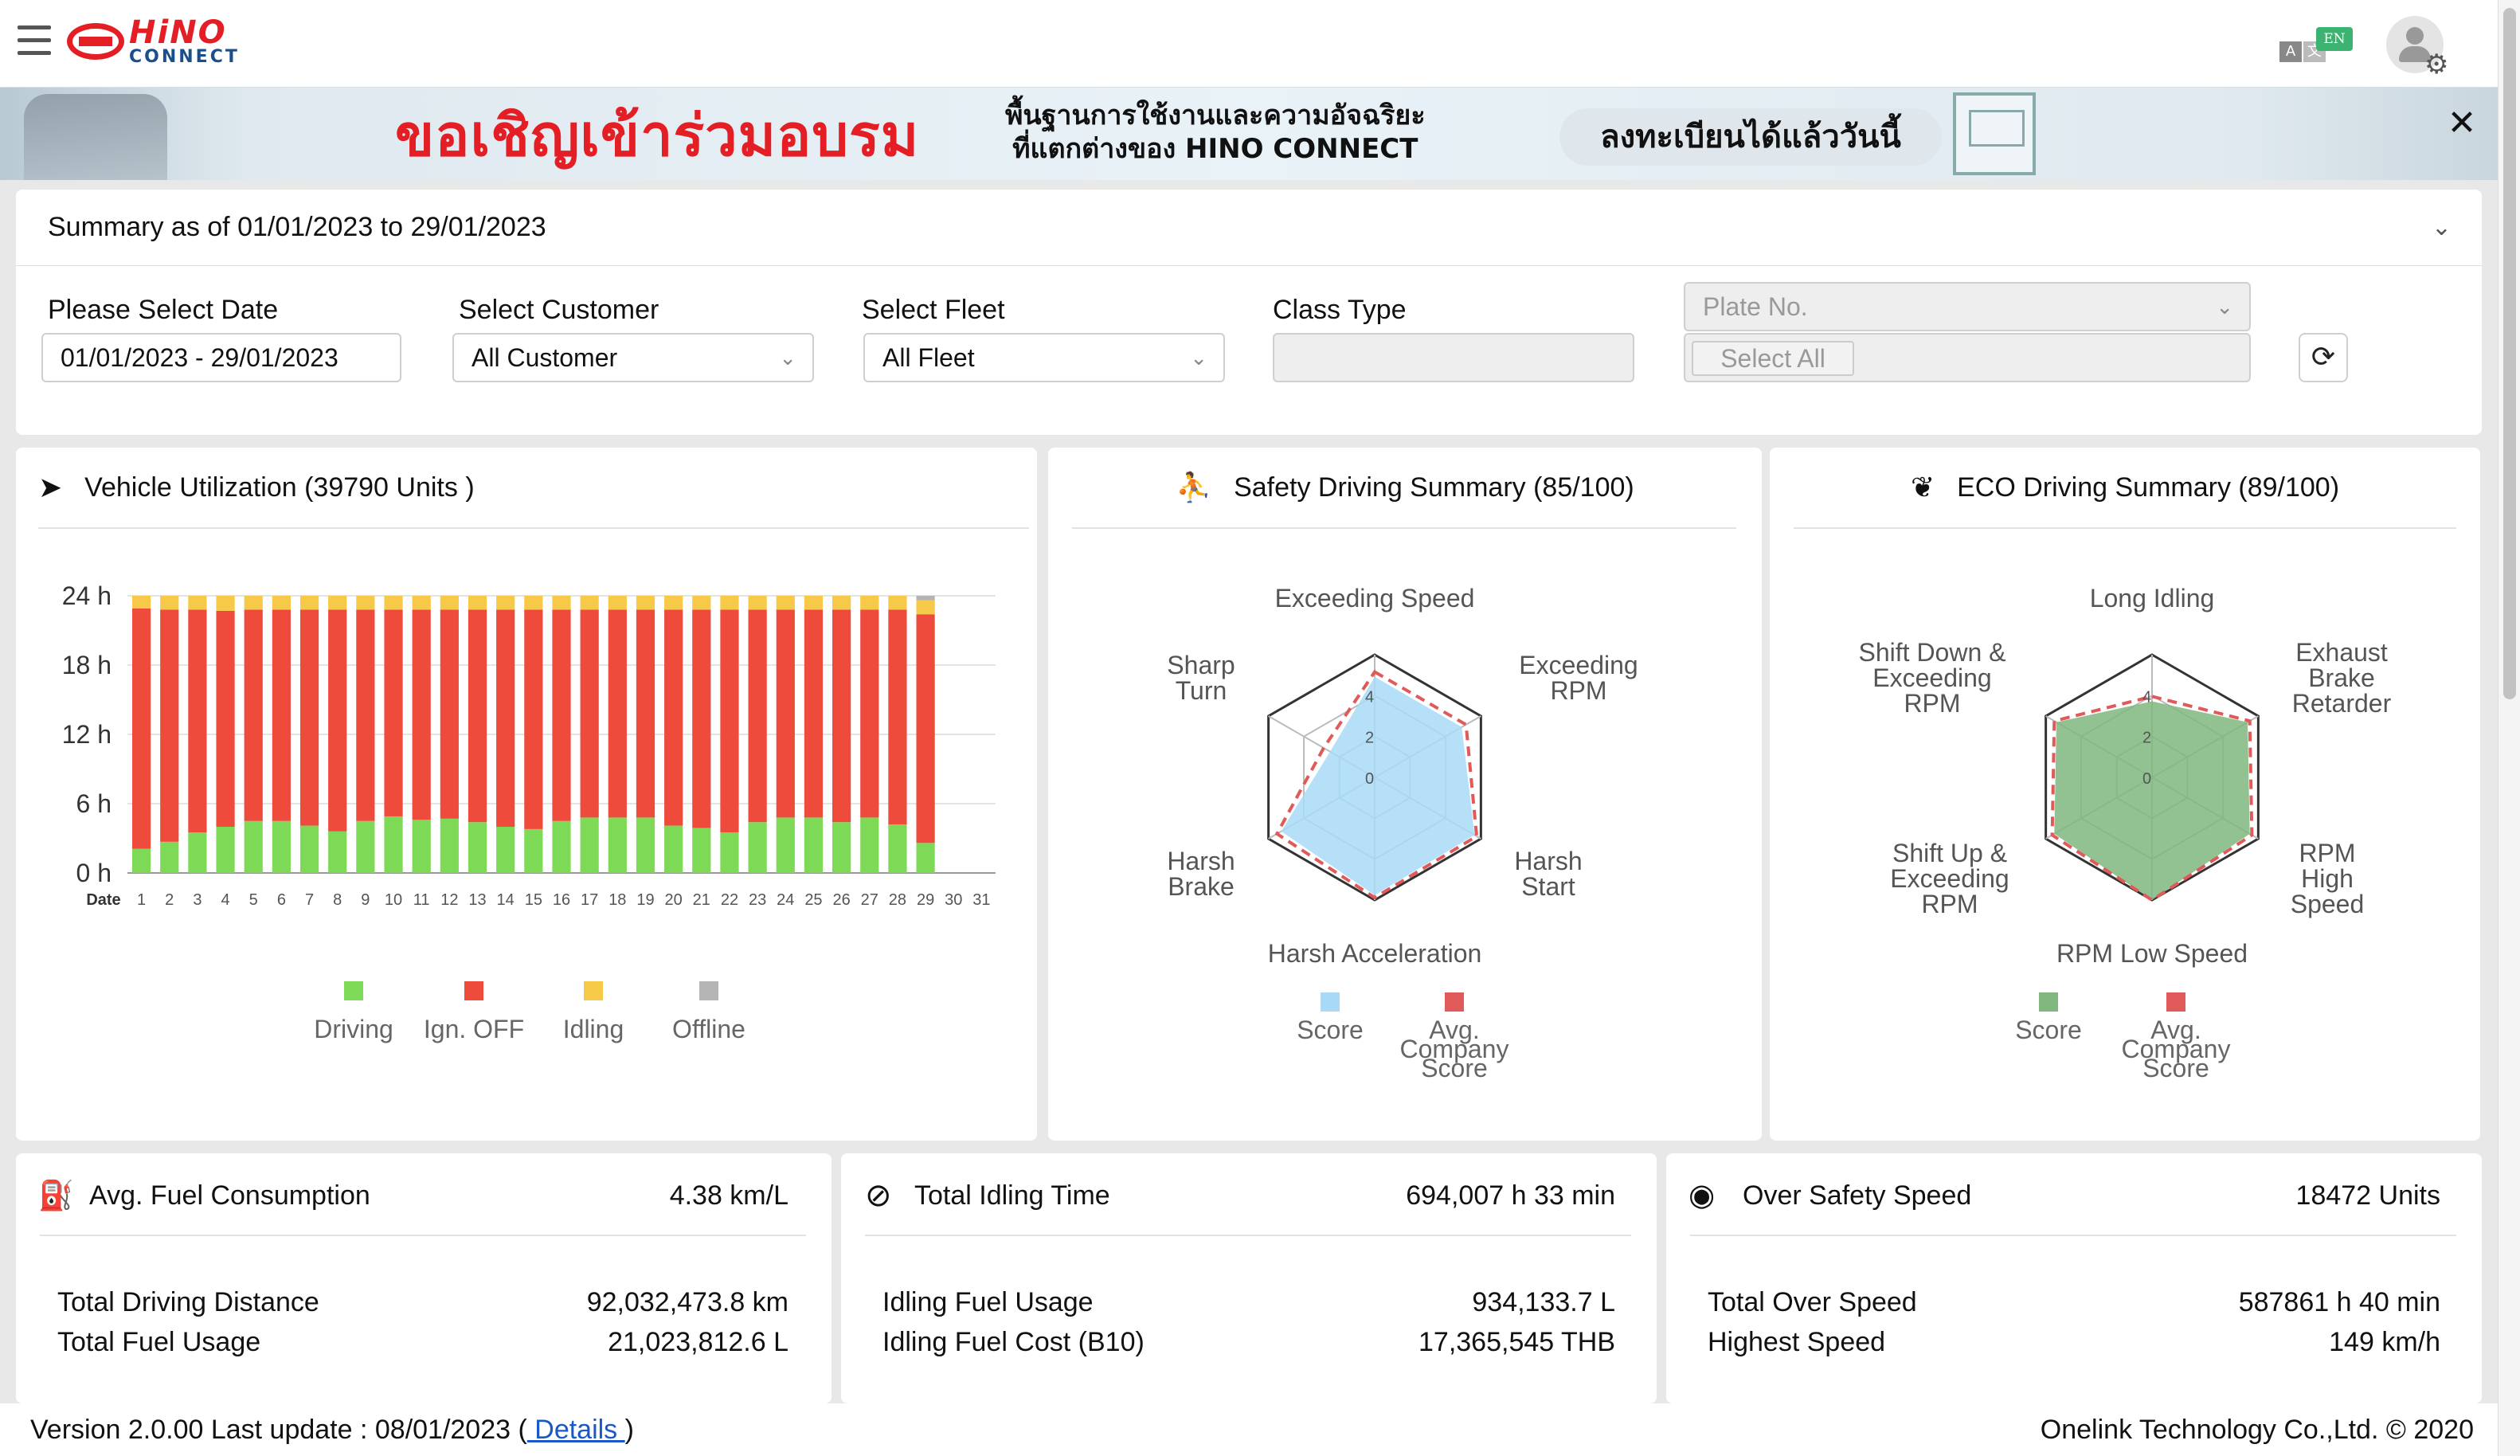 Image resolution: width=2520 pixels, height=1456 pixels. Describe the element at coordinates (633, 357) in the screenshot. I see `customer-select: All Customer ⌄` at that location.